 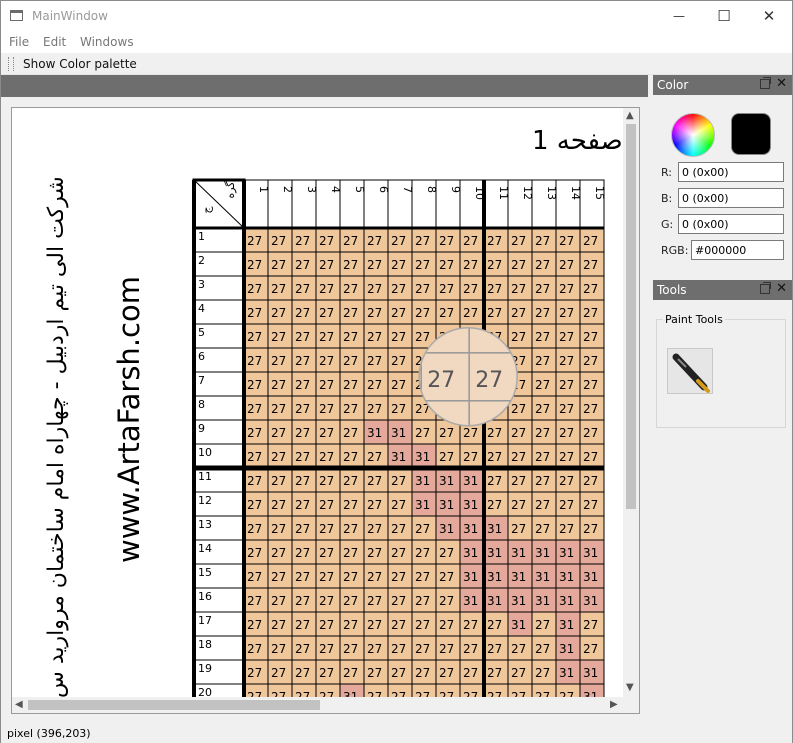 What do you see at coordinates (690, 371) in the screenshot?
I see `pen-tool-button` at bounding box center [690, 371].